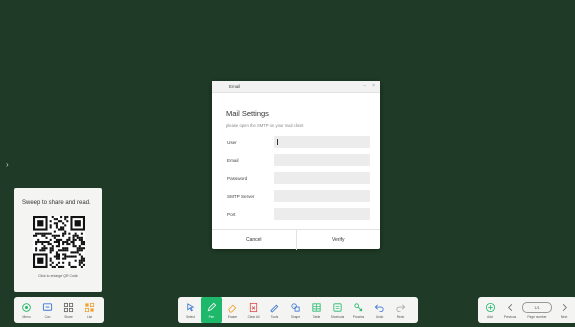  What do you see at coordinates (564, 316) in the screenshot?
I see `next-label: Next` at bounding box center [564, 316].